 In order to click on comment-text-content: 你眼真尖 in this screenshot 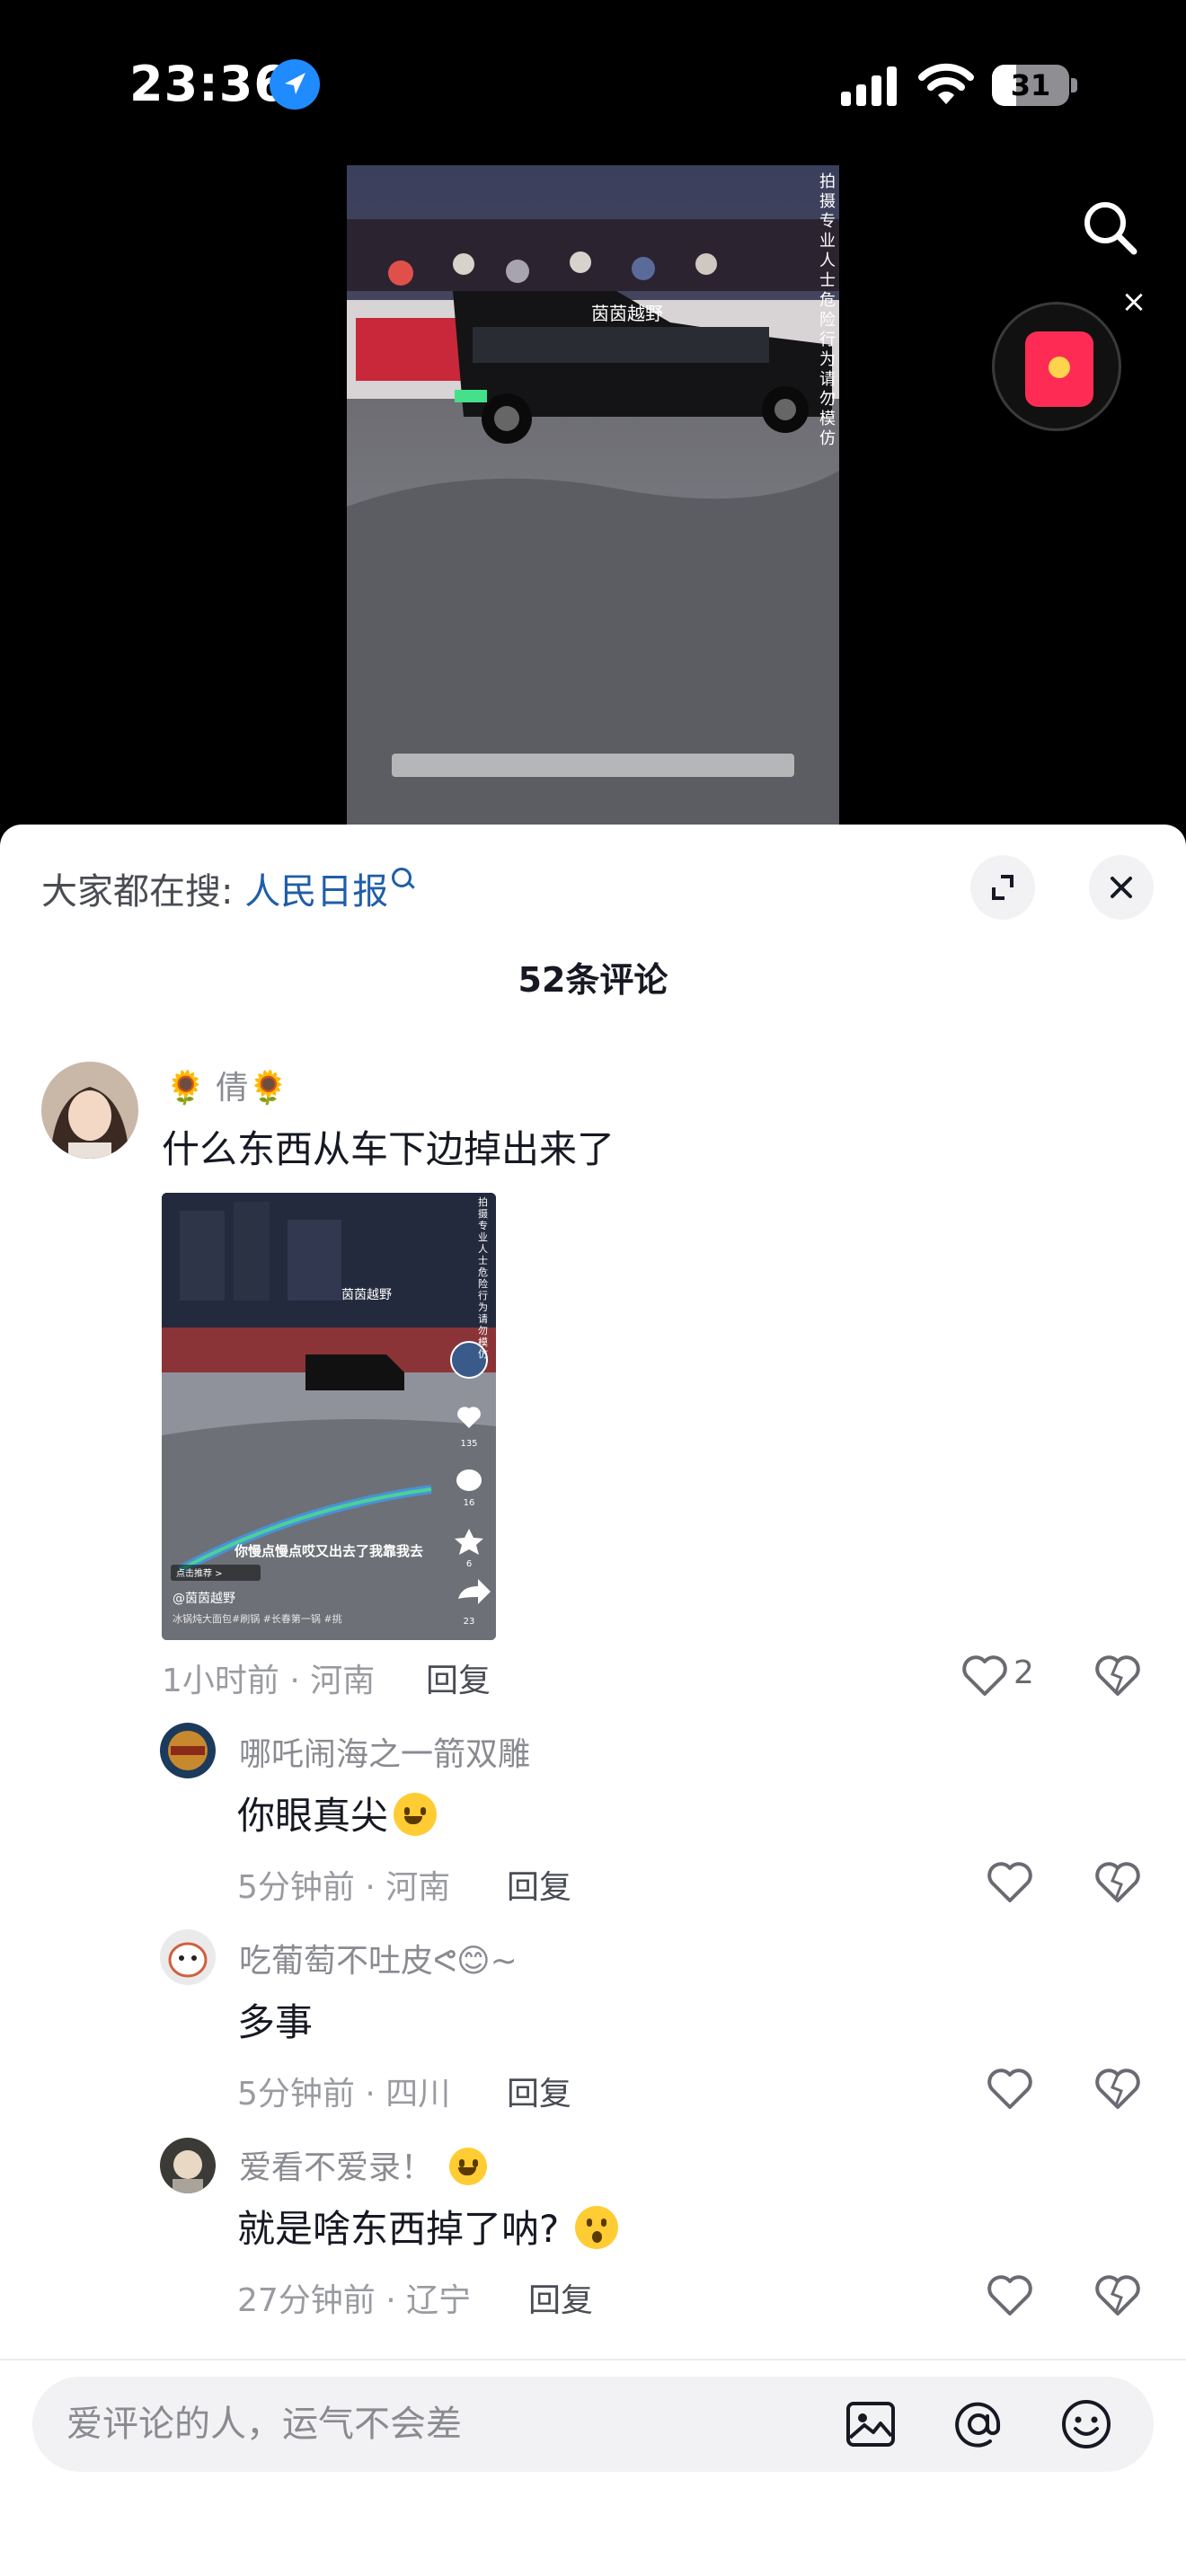, I will do `click(313, 1816)`.